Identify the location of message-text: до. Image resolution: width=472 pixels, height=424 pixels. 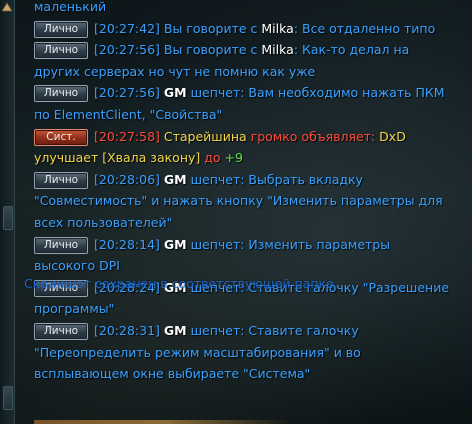
(212, 158).